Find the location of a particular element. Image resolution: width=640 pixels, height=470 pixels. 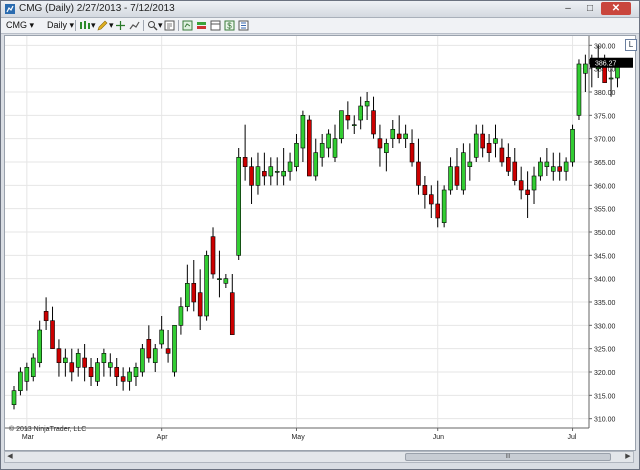

indicator-icon is located at coordinates (134, 25).